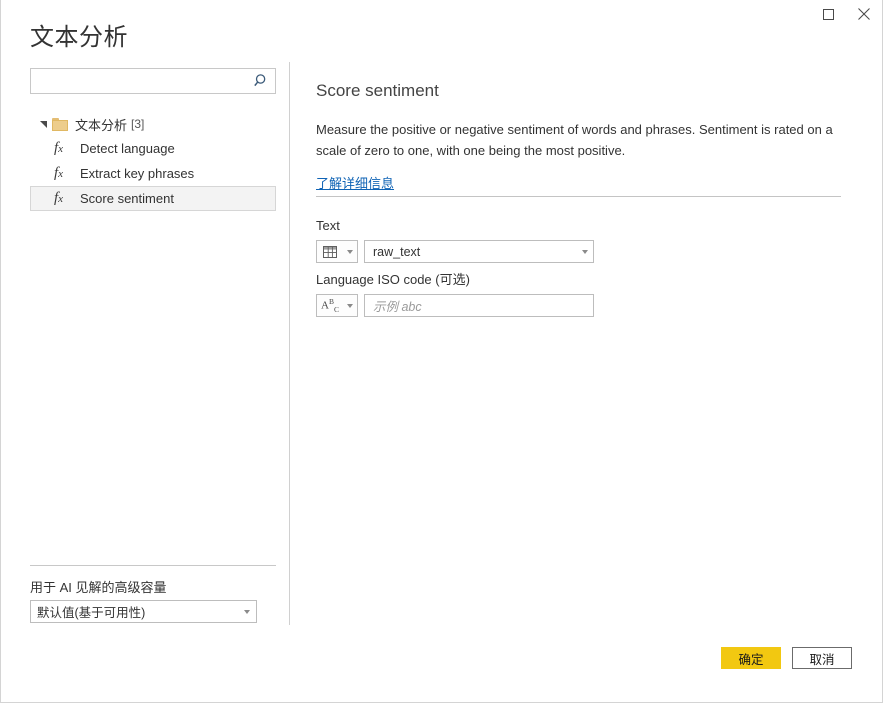 The width and height of the screenshot is (883, 703). What do you see at coordinates (127, 198) in the screenshot?
I see `tree-item-label: Score sentiment` at bounding box center [127, 198].